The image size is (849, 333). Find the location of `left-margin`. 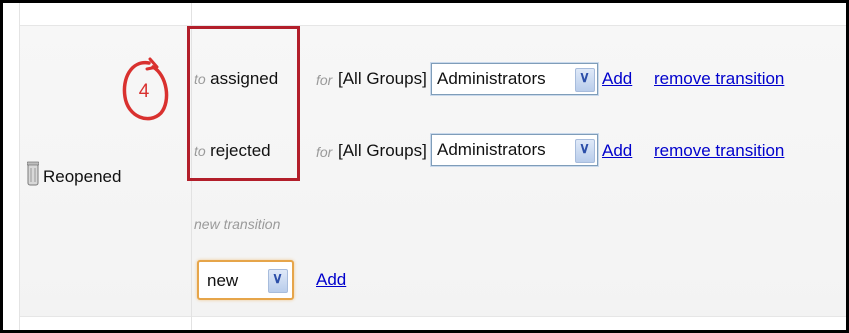

left-margin is located at coordinates (11, 166).